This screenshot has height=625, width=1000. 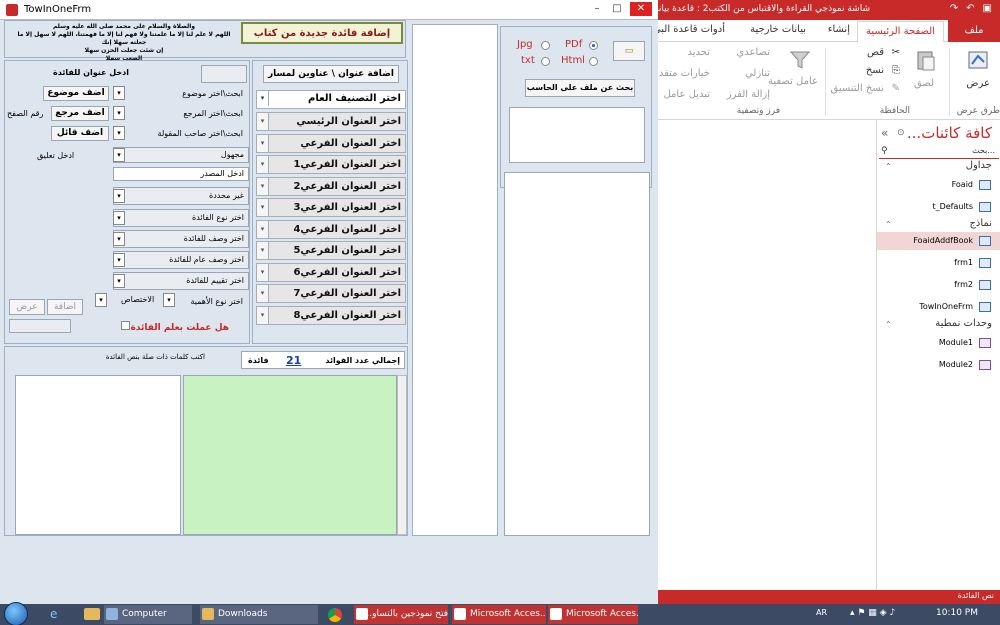 What do you see at coordinates (938, 343) in the screenshot?
I see `nav-item-module1: Module1` at bounding box center [938, 343].